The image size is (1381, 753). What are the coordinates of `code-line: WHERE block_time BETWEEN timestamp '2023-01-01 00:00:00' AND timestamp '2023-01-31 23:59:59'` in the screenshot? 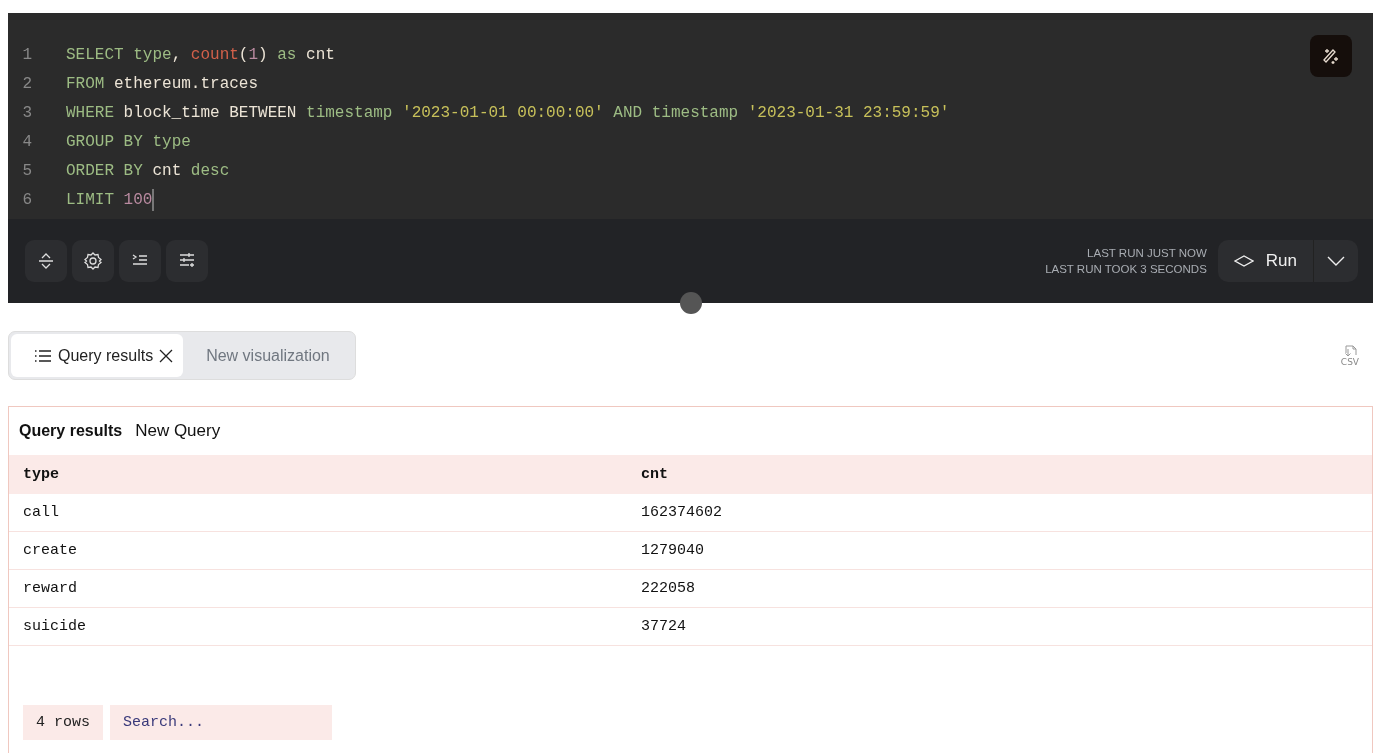 It's located at (508, 112).